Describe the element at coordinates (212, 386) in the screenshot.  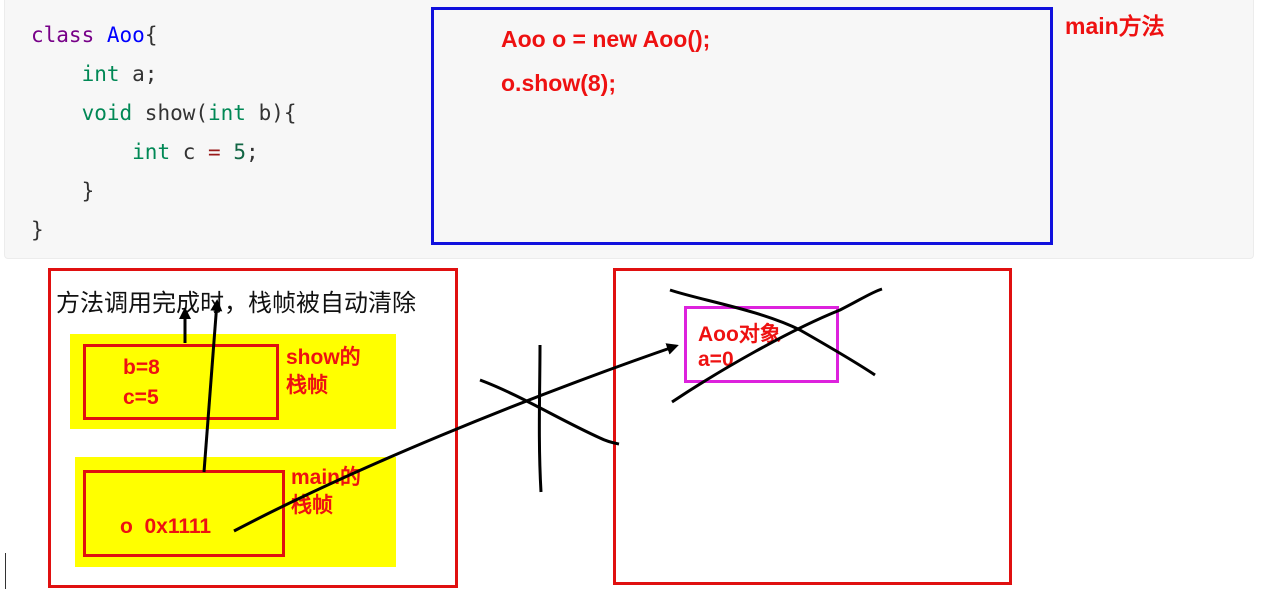
I see `arrow-main-to-caption` at that location.